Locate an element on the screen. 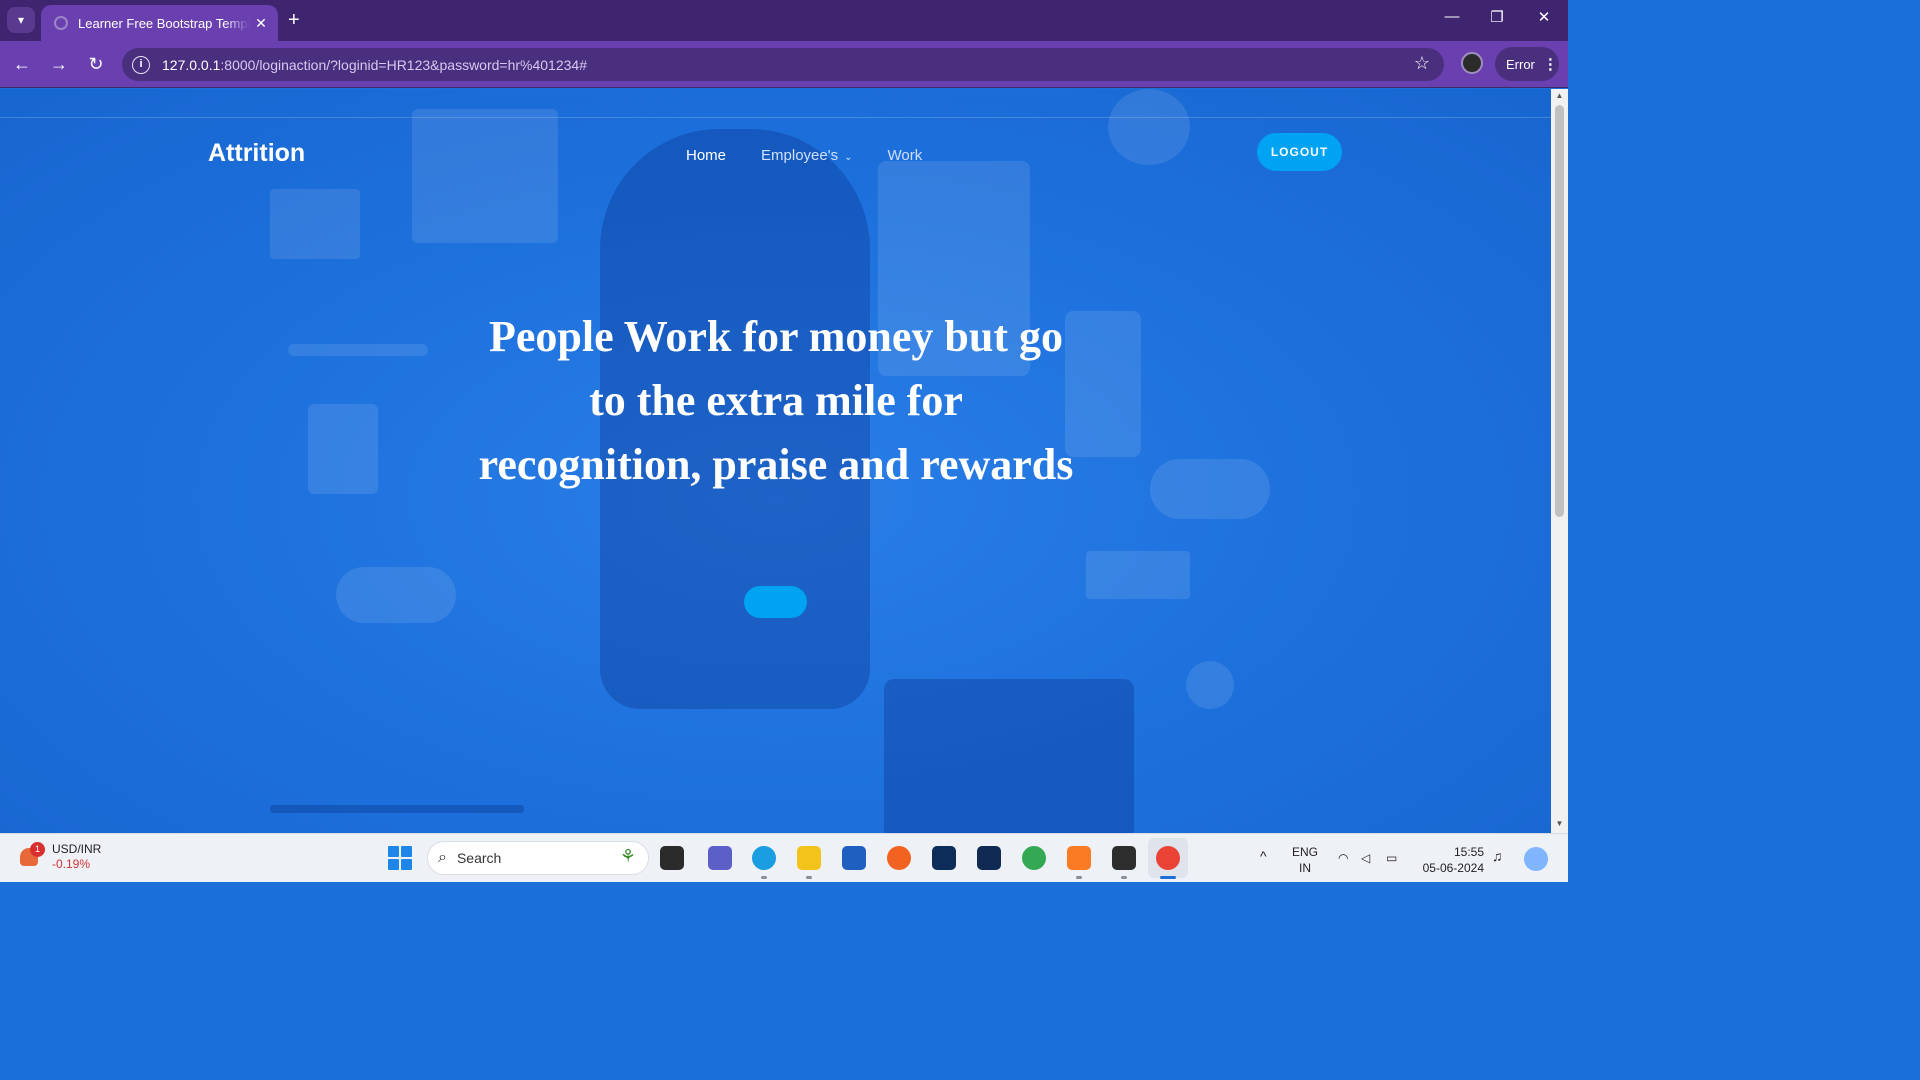  url-host: 127.0.0.1 is located at coordinates (191, 64).